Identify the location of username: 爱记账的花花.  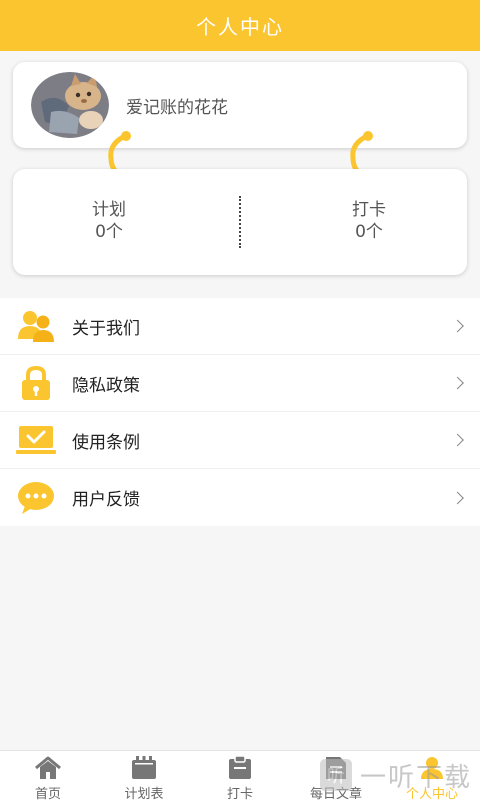
(177, 107).